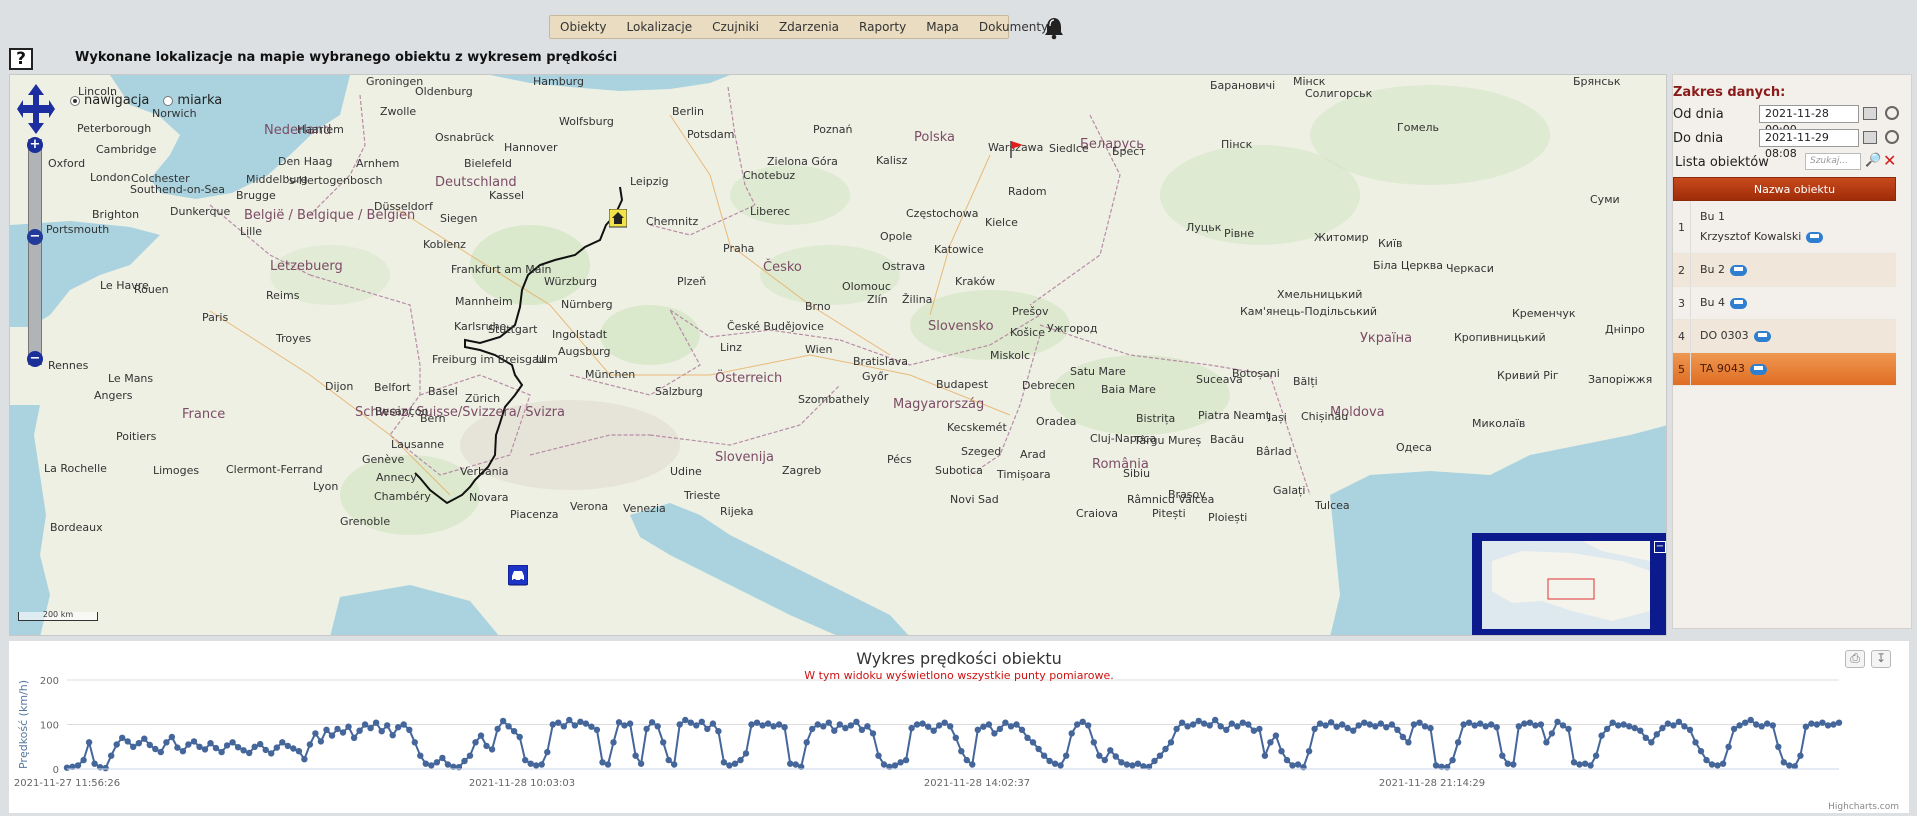 Image resolution: width=1917 pixels, height=816 pixels. What do you see at coordinates (1277, 417) in the screenshot?
I see `map-city-label: Iași` at bounding box center [1277, 417].